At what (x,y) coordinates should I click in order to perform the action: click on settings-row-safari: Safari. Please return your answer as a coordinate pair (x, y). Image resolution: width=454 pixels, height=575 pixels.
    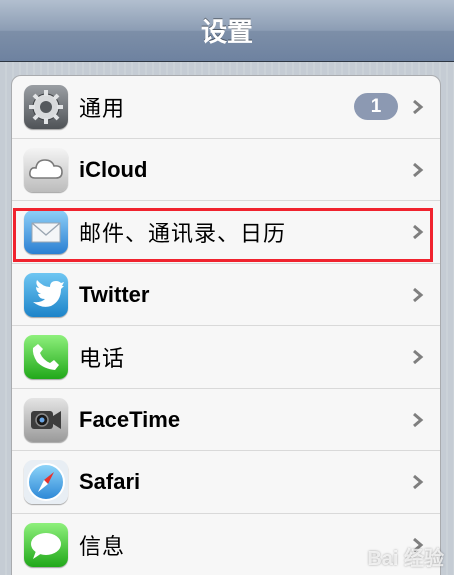
    Looking at the image, I should click on (226, 482).